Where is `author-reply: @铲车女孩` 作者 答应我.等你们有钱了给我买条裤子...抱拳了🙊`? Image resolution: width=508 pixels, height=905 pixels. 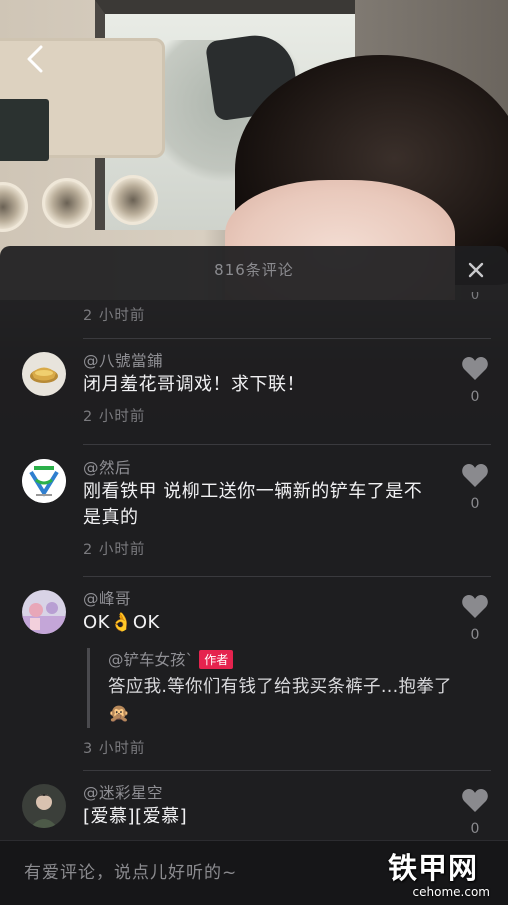 author-reply: @铲车女孩` 作者 答应我.等你们有钱了给我买条裤子...抱拳了🙊 is located at coordinates (277, 688).